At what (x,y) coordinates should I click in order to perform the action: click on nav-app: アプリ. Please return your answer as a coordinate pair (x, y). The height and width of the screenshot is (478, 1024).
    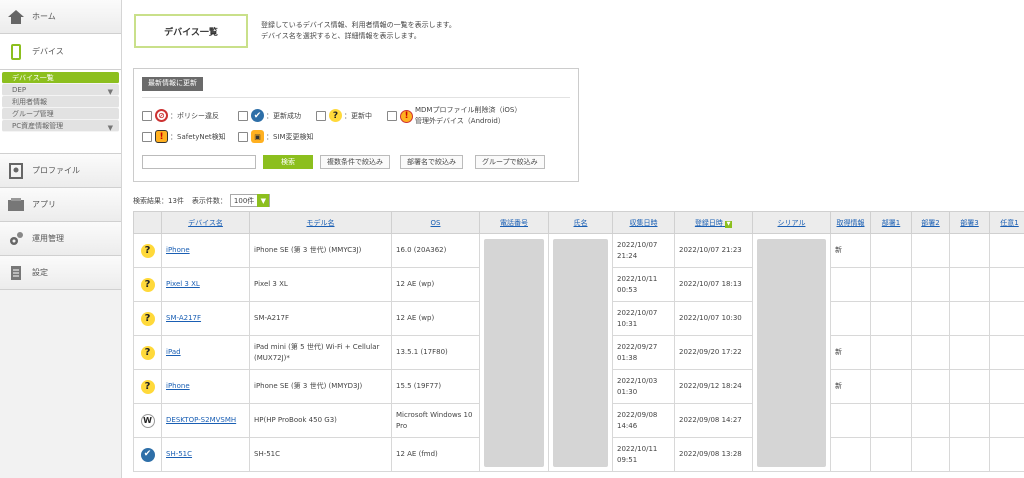
    Looking at the image, I should click on (60, 205).